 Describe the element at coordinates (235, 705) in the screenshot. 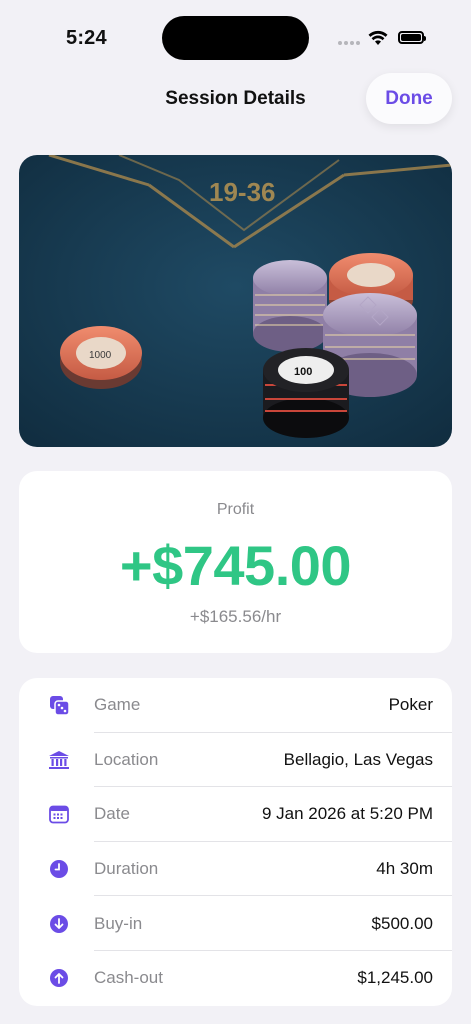

I see `detail-row-game: Game Poker` at that location.